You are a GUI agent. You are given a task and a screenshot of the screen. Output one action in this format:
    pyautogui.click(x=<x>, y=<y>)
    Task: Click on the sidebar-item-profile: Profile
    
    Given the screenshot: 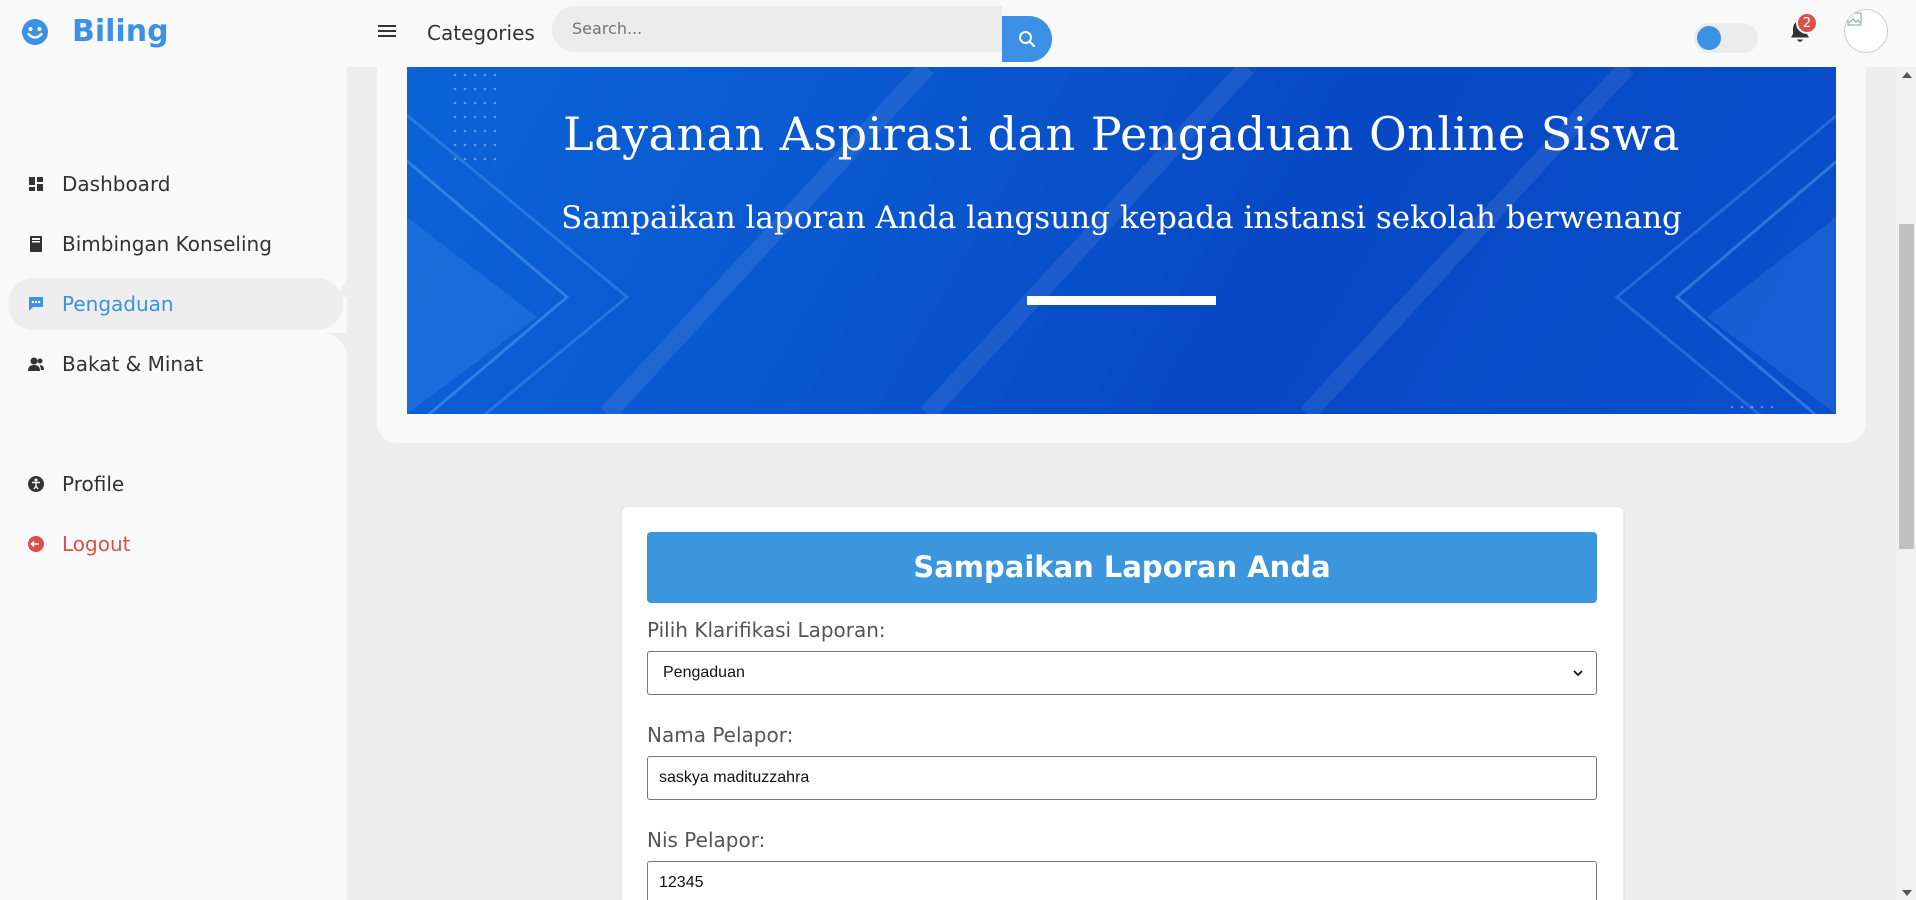 What is the action you would take?
    pyautogui.click(x=175, y=484)
    